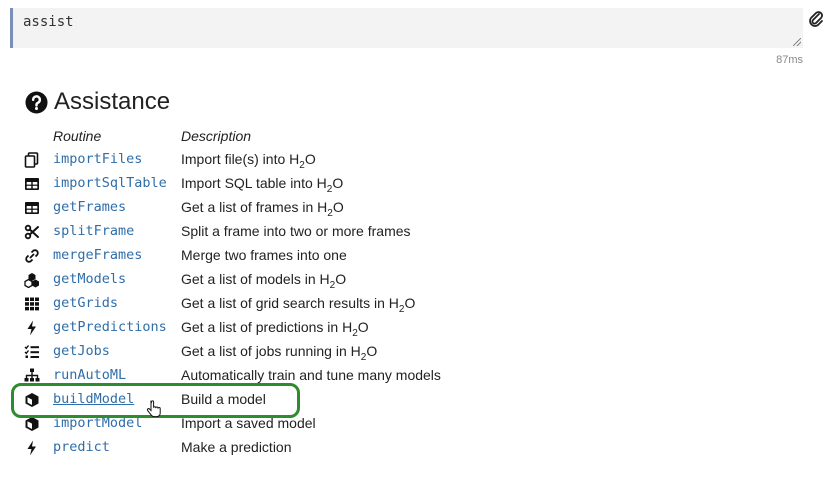 The width and height of the screenshot is (832, 477). What do you see at coordinates (32, 256) in the screenshot?
I see `link-icon` at bounding box center [32, 256].